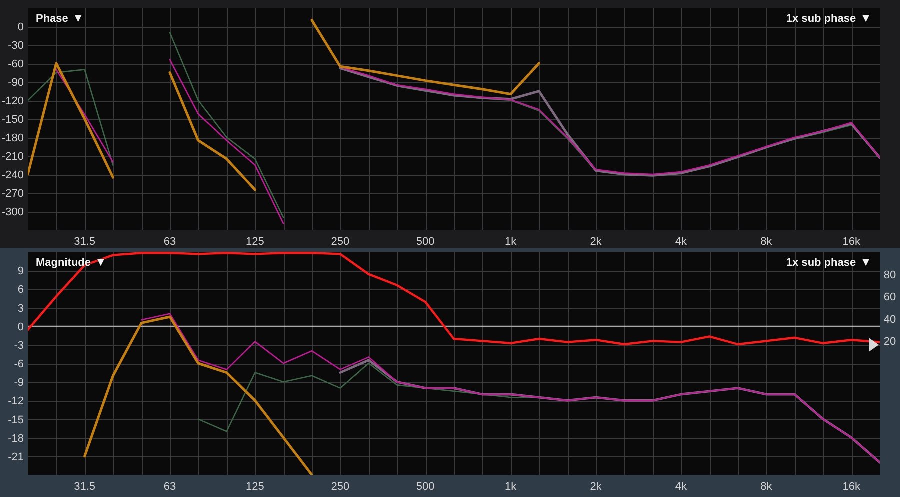  I want to click on axis-label: -6, so click(19, 364).